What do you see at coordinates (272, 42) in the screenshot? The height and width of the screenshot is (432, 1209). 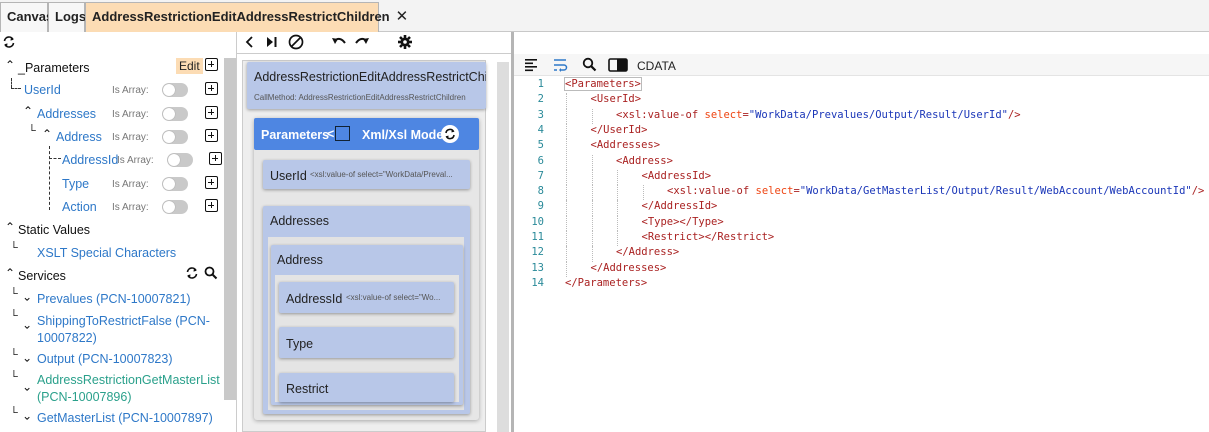 I see `step-forward-icon` at bounding box center [272, 42].